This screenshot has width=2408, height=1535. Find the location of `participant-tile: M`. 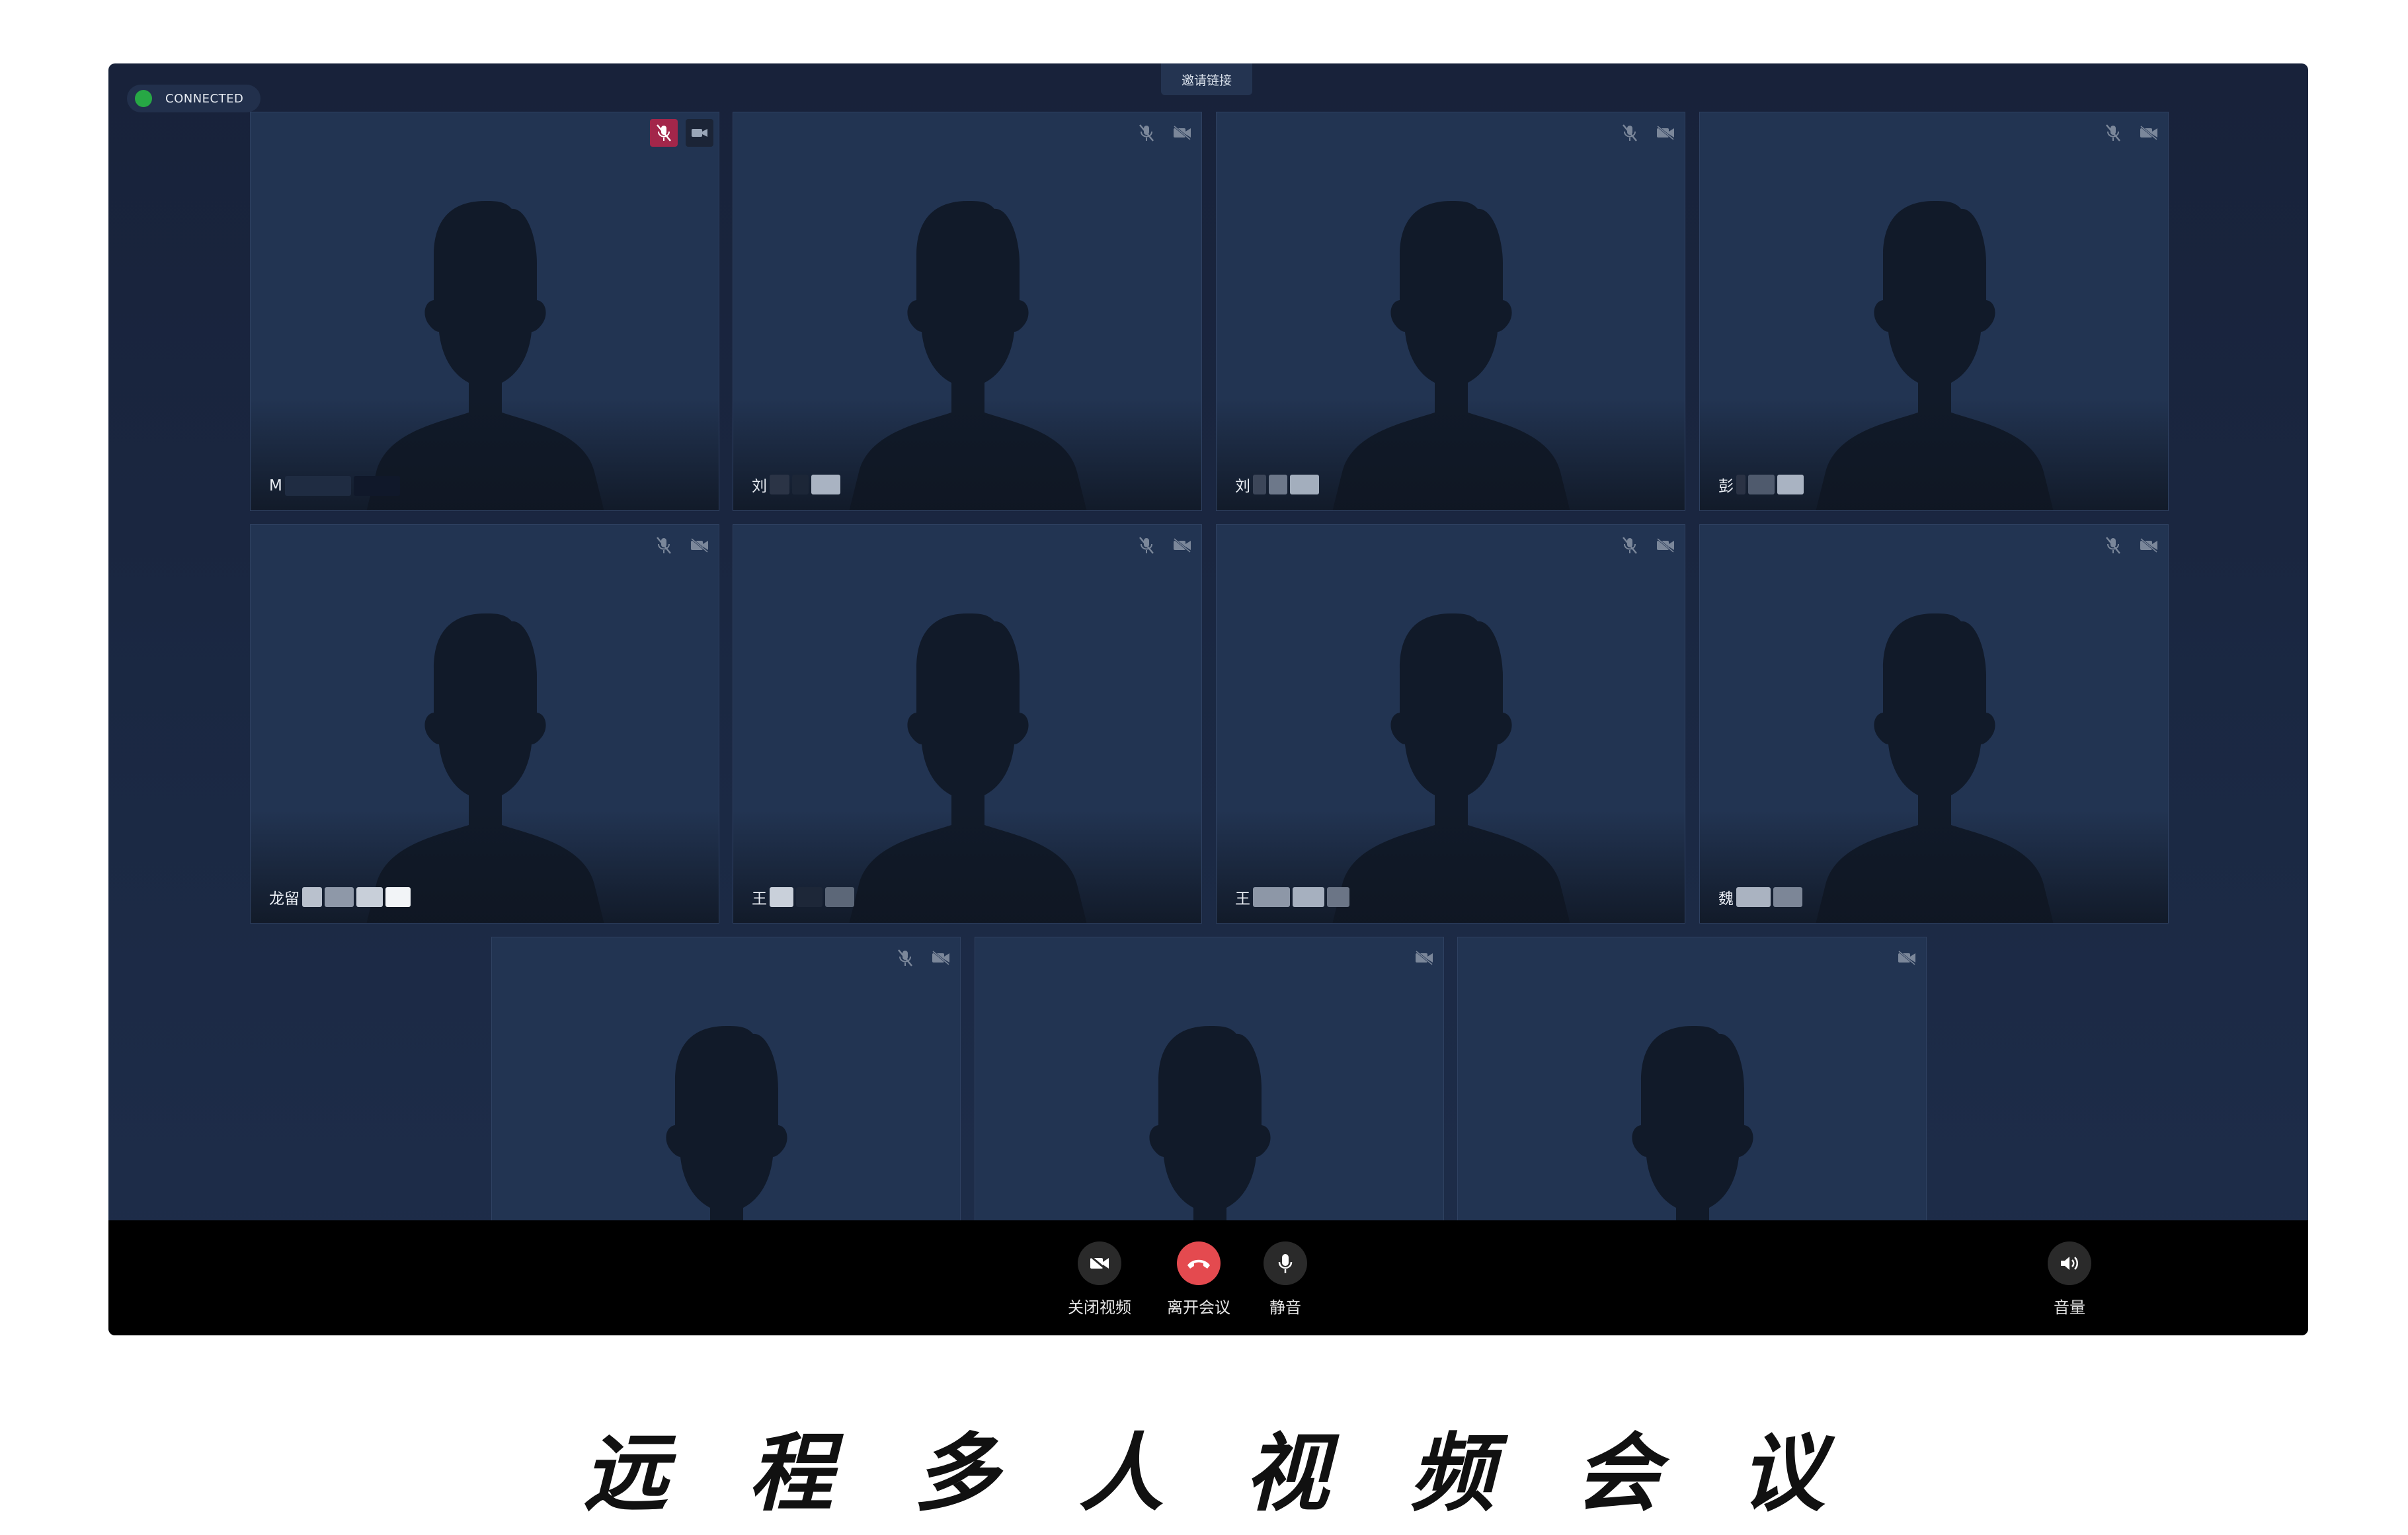

participant-tile: M is located at coordinates (485, 311).